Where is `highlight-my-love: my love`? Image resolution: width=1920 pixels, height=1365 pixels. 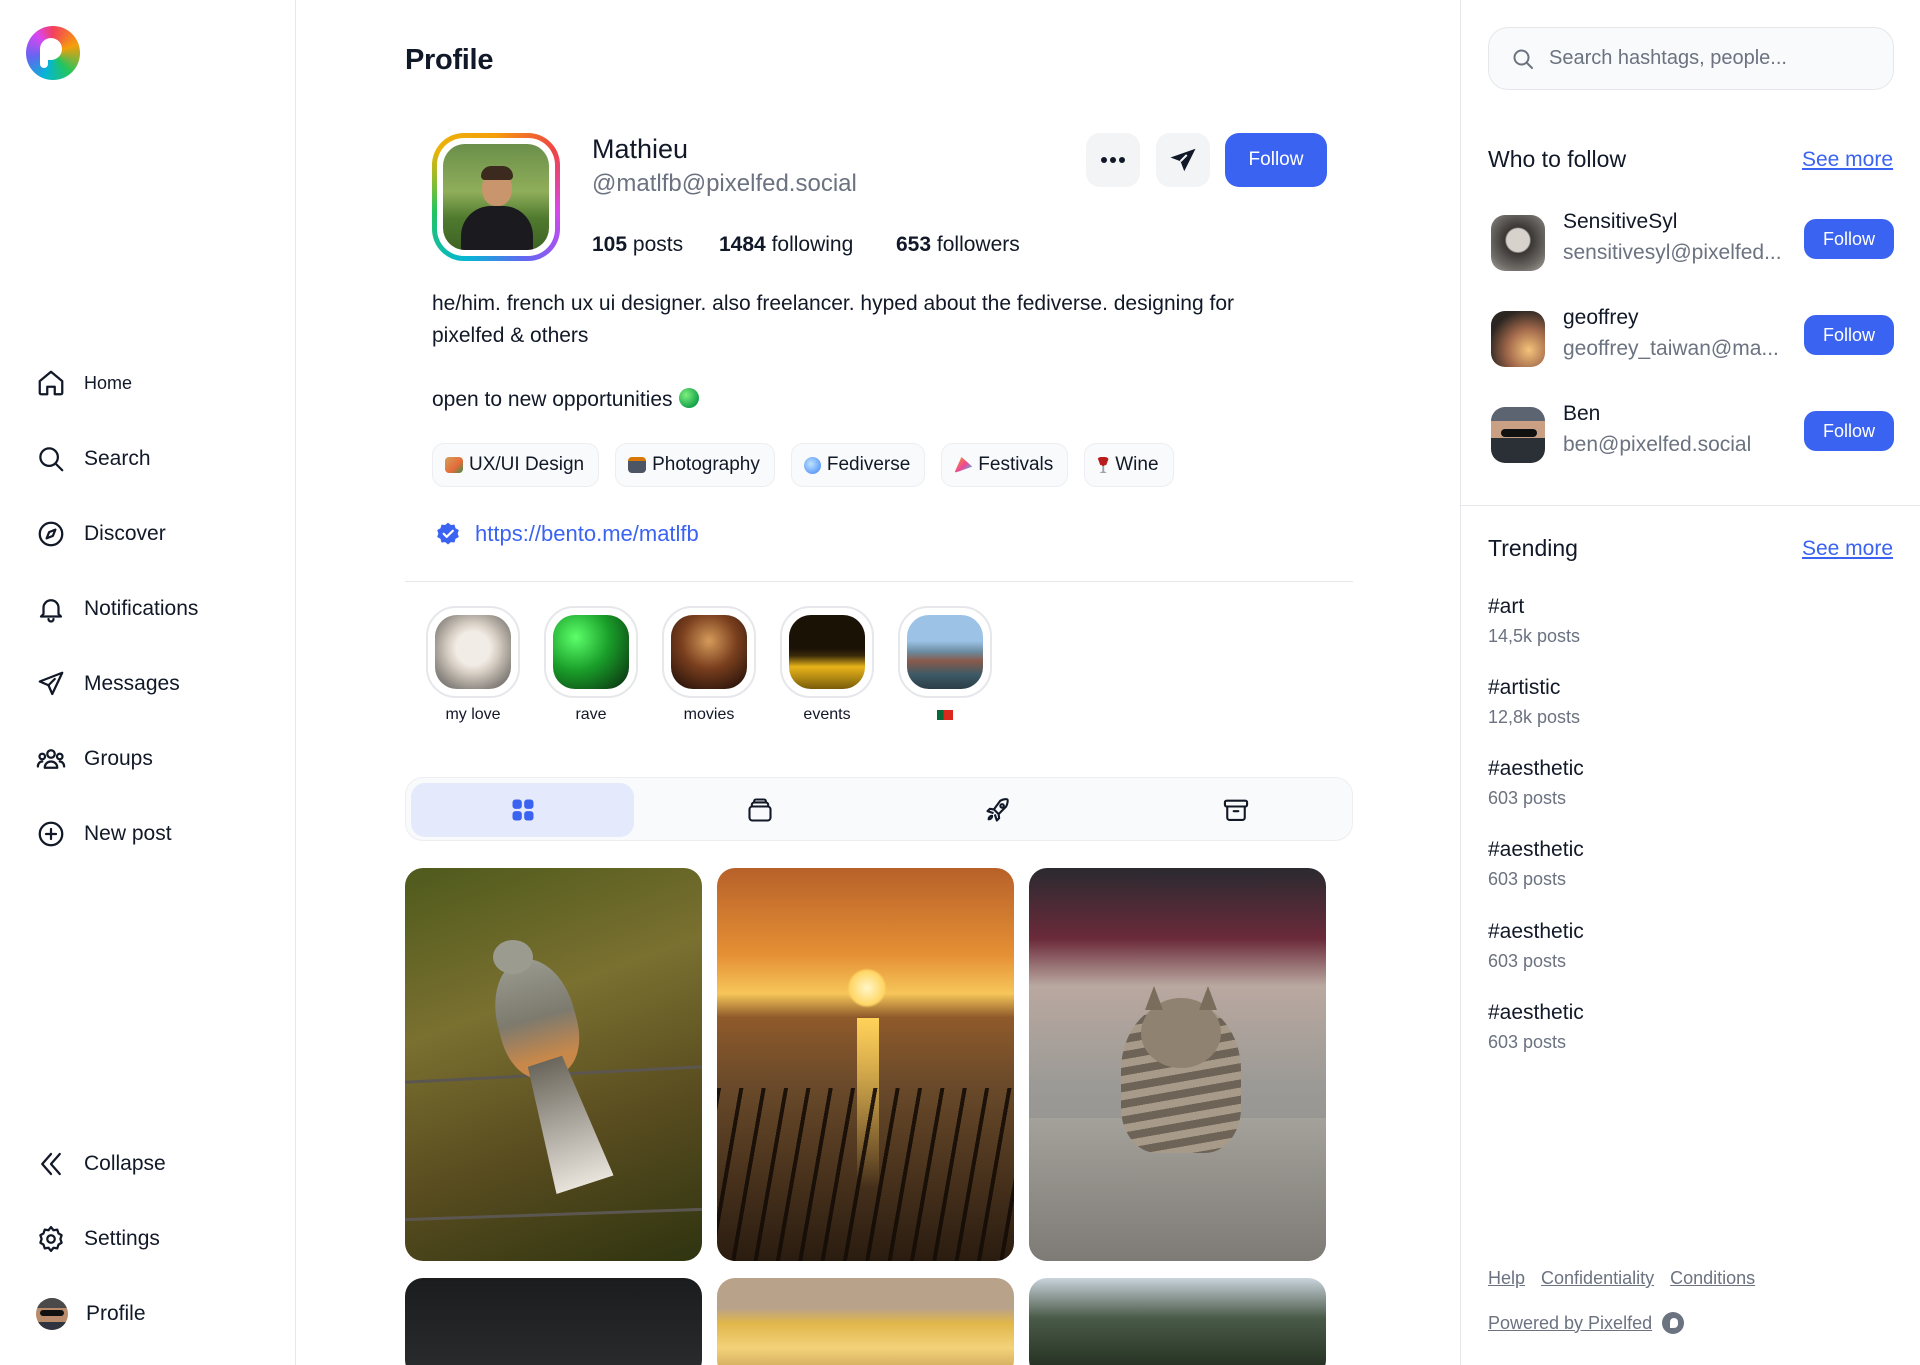 highlight-my-love: my love is located at coordinates (473, 665).